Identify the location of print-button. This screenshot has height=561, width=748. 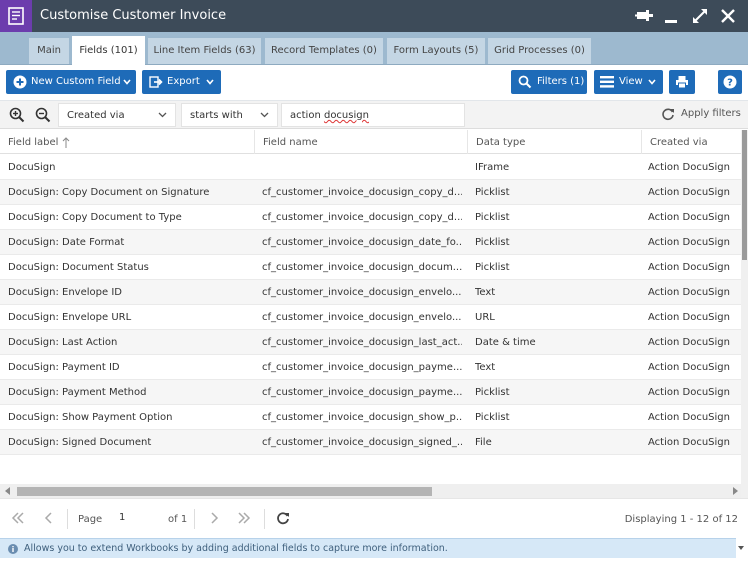
(682, 82).